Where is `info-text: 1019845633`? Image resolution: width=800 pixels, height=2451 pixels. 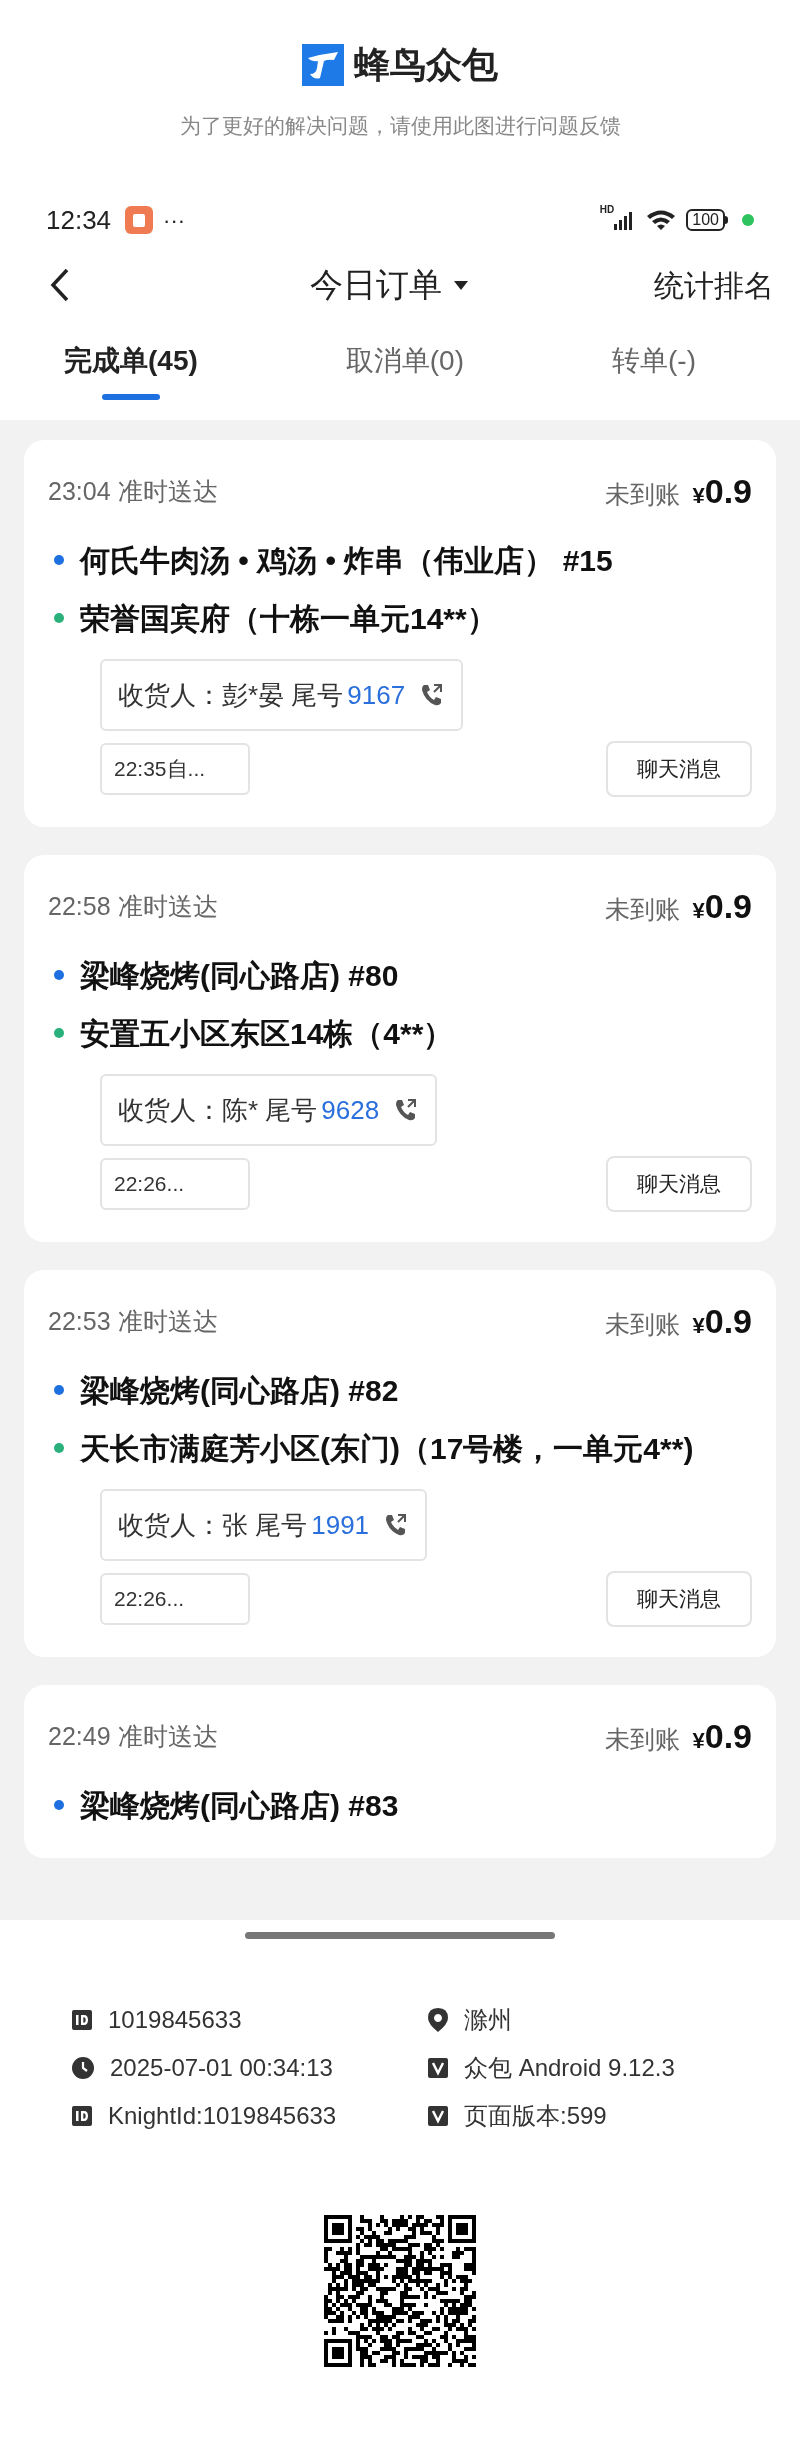
info-text: 1019845633 is located at coordinates (175, 2020).